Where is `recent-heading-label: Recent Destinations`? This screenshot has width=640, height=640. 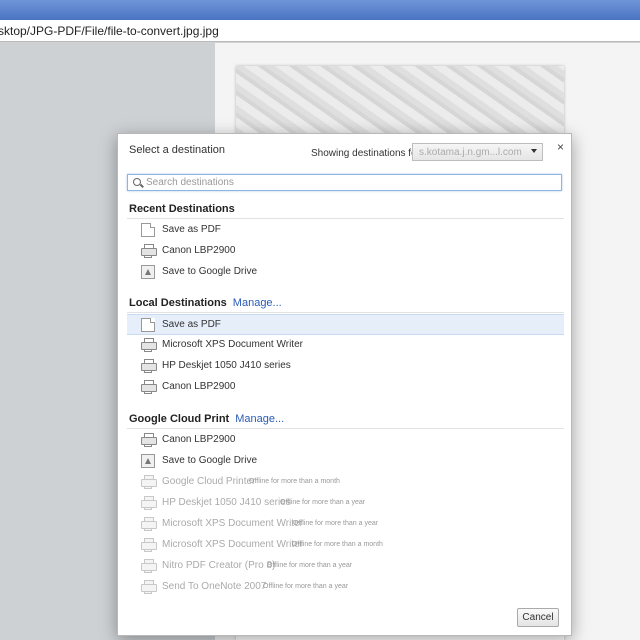 recent-heading-label: Recent Destinations is located at coordinates (182, 209).